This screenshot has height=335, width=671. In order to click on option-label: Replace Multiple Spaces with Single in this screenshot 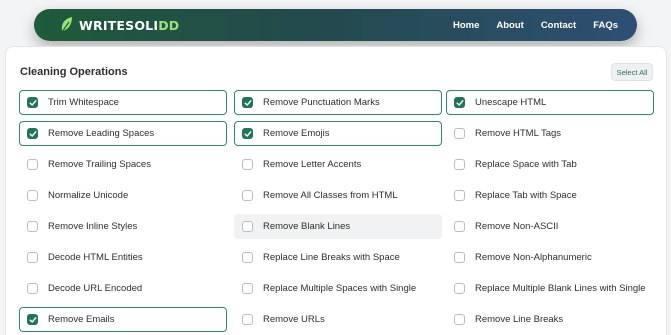, I will do `click(340, 288)`.